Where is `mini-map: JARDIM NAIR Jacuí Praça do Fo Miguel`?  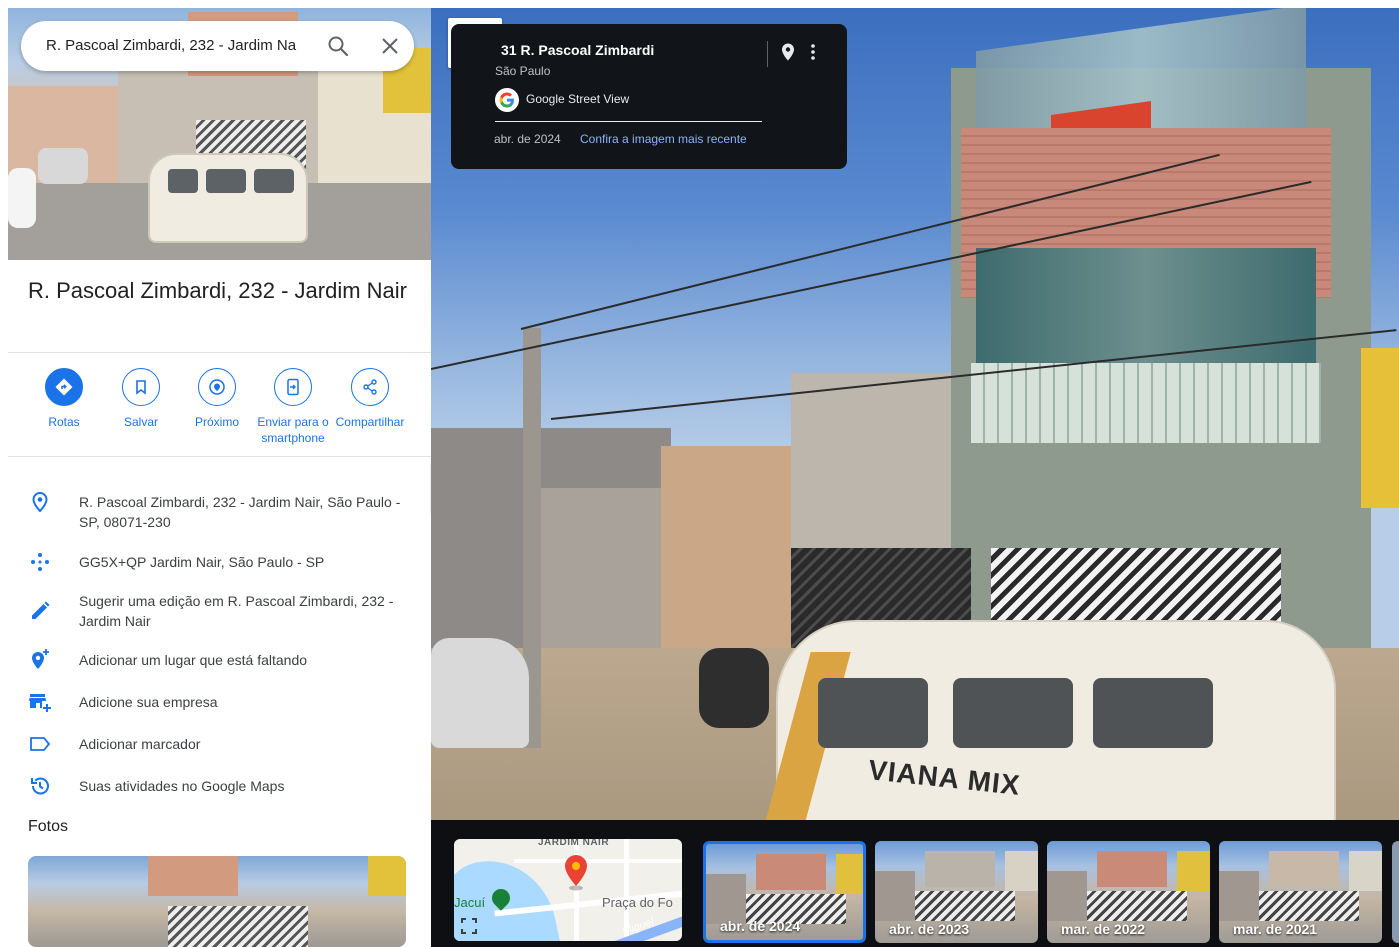 mini-map: JARDIM NAIR Jacuí Praça do Fo Miguel is located at coordinates (568, 890).